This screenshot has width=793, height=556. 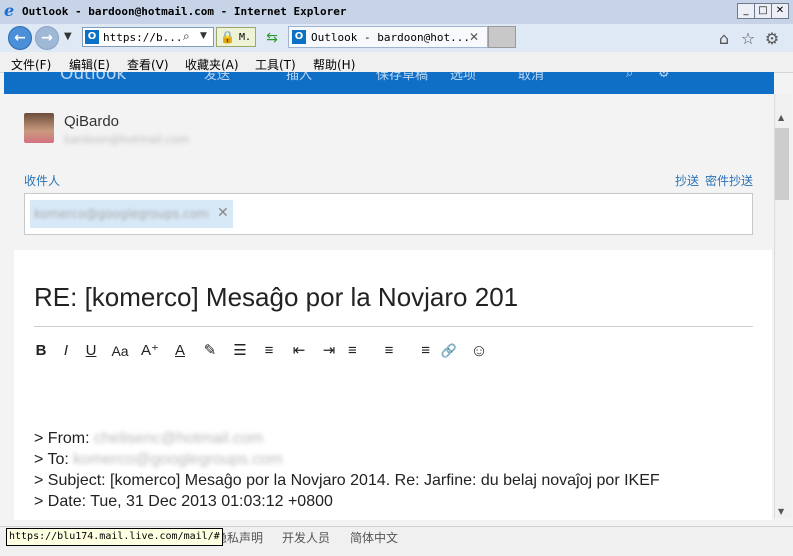 I want to click on ie-logo-icon: e, so click(x=9, y=10).